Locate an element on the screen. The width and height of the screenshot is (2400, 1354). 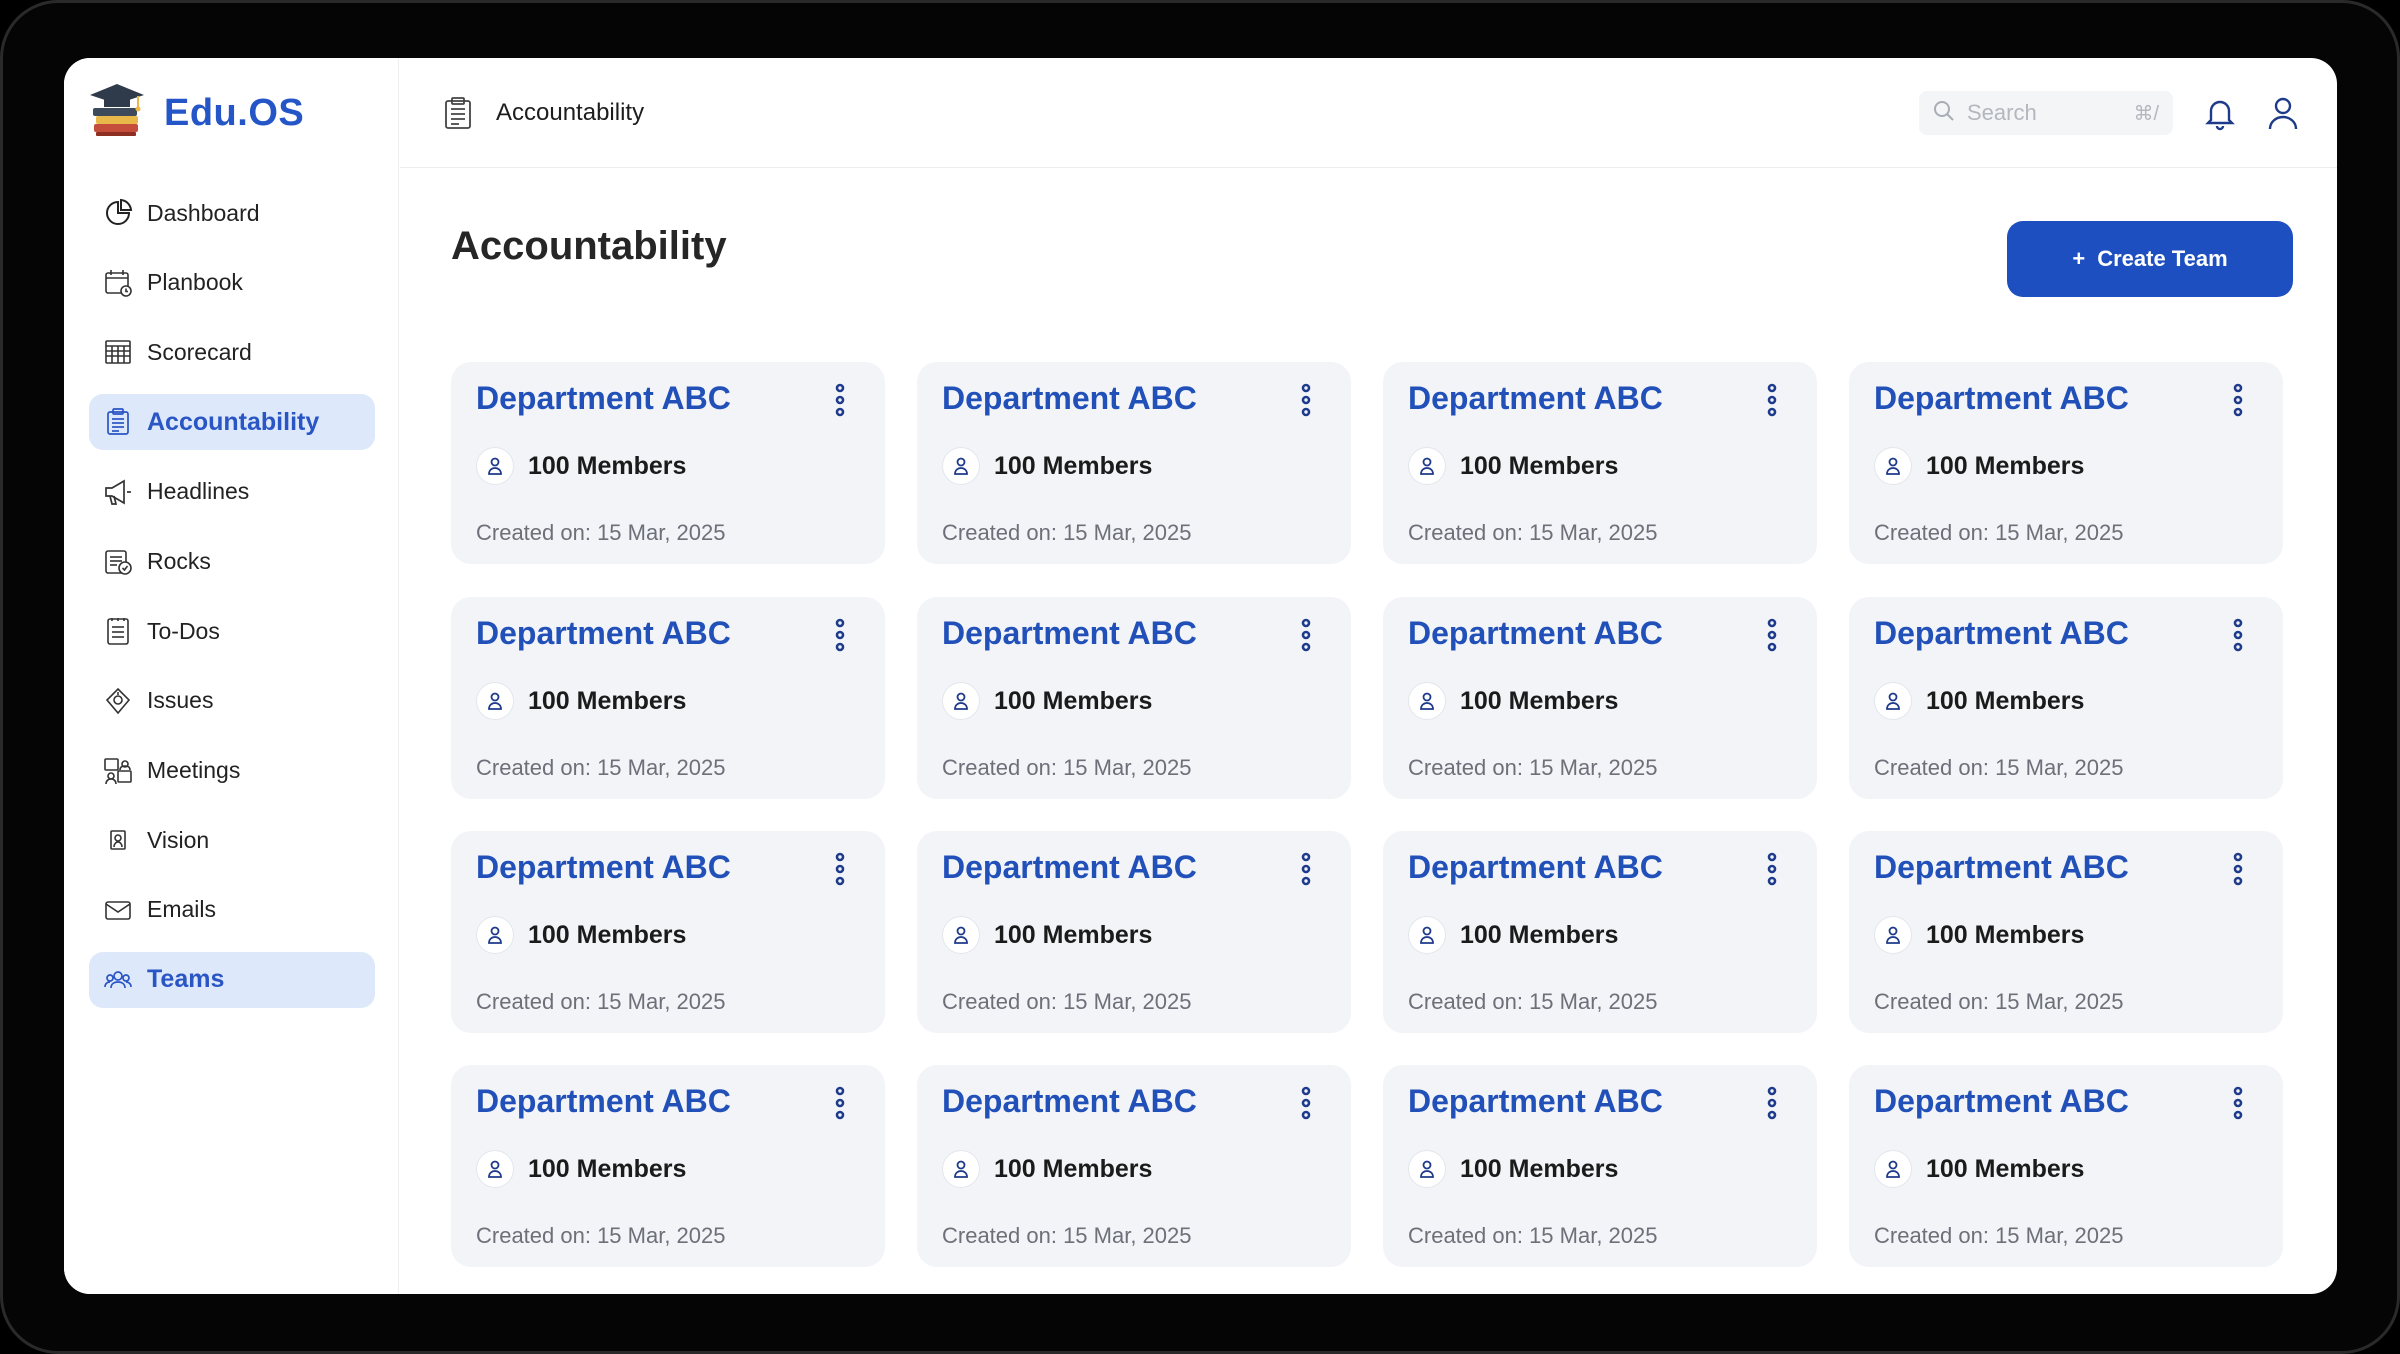
megaphone-icon is located at coordinates (118, 492).